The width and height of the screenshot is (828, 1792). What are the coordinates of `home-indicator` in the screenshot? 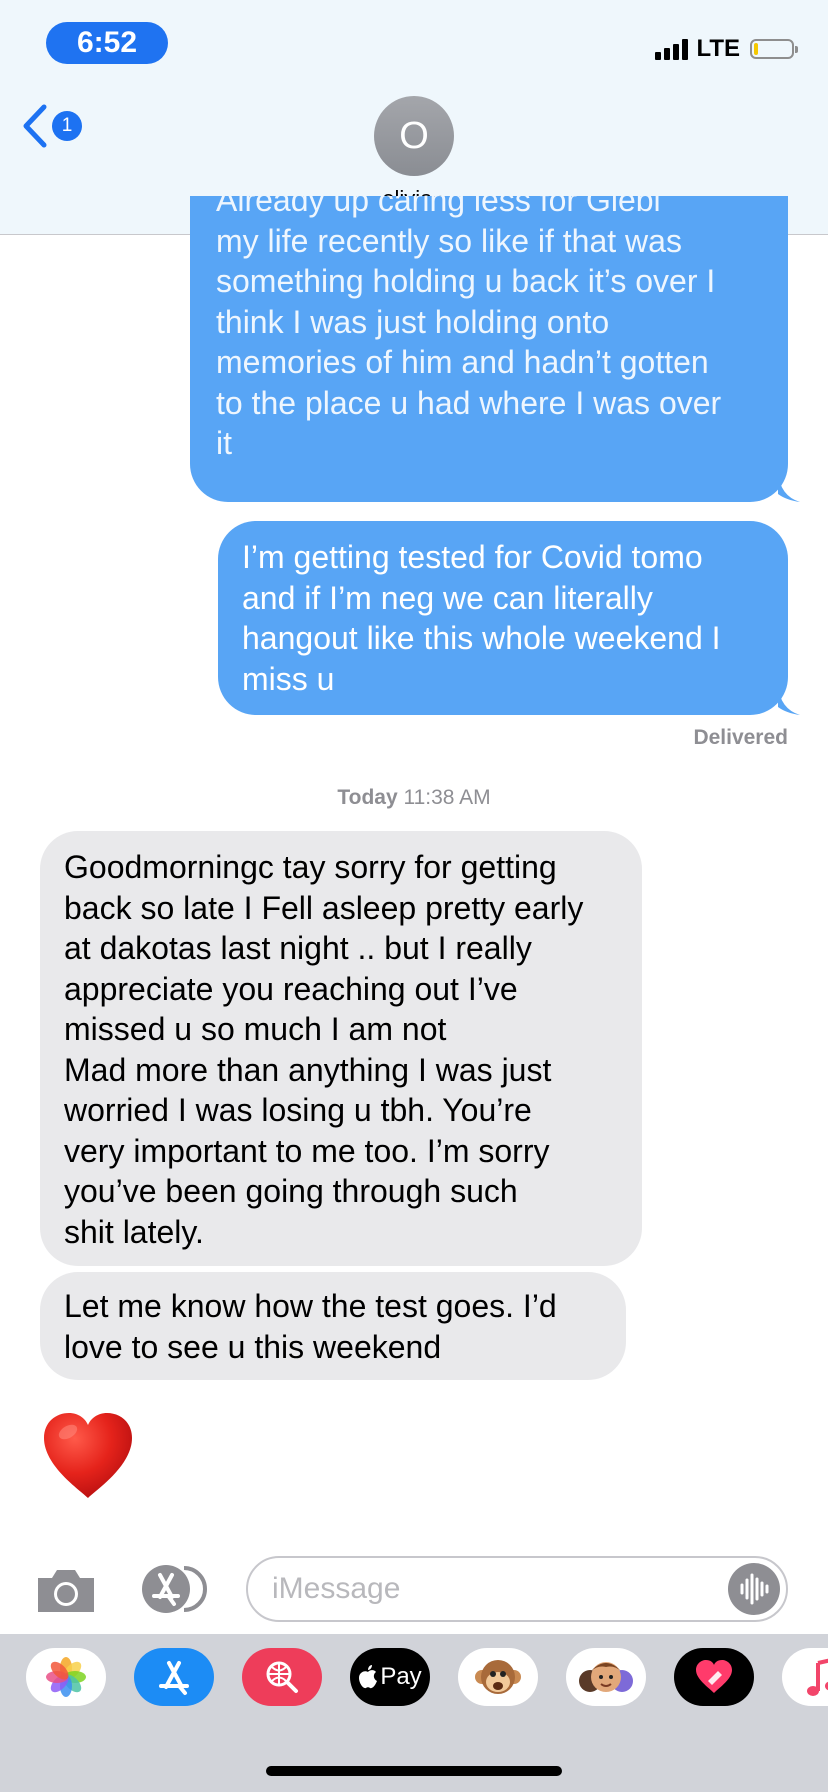 It's located at (414, 1771).